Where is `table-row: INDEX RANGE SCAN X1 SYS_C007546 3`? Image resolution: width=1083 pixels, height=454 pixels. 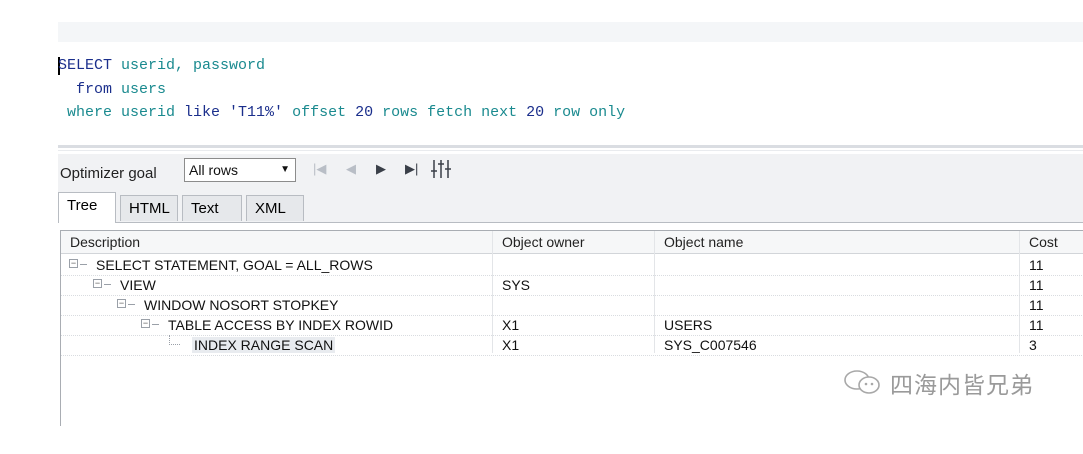
table-row: INDEX RANGE SCAN X1 SYS_C007546 3 is located at coordinates (572, 345).